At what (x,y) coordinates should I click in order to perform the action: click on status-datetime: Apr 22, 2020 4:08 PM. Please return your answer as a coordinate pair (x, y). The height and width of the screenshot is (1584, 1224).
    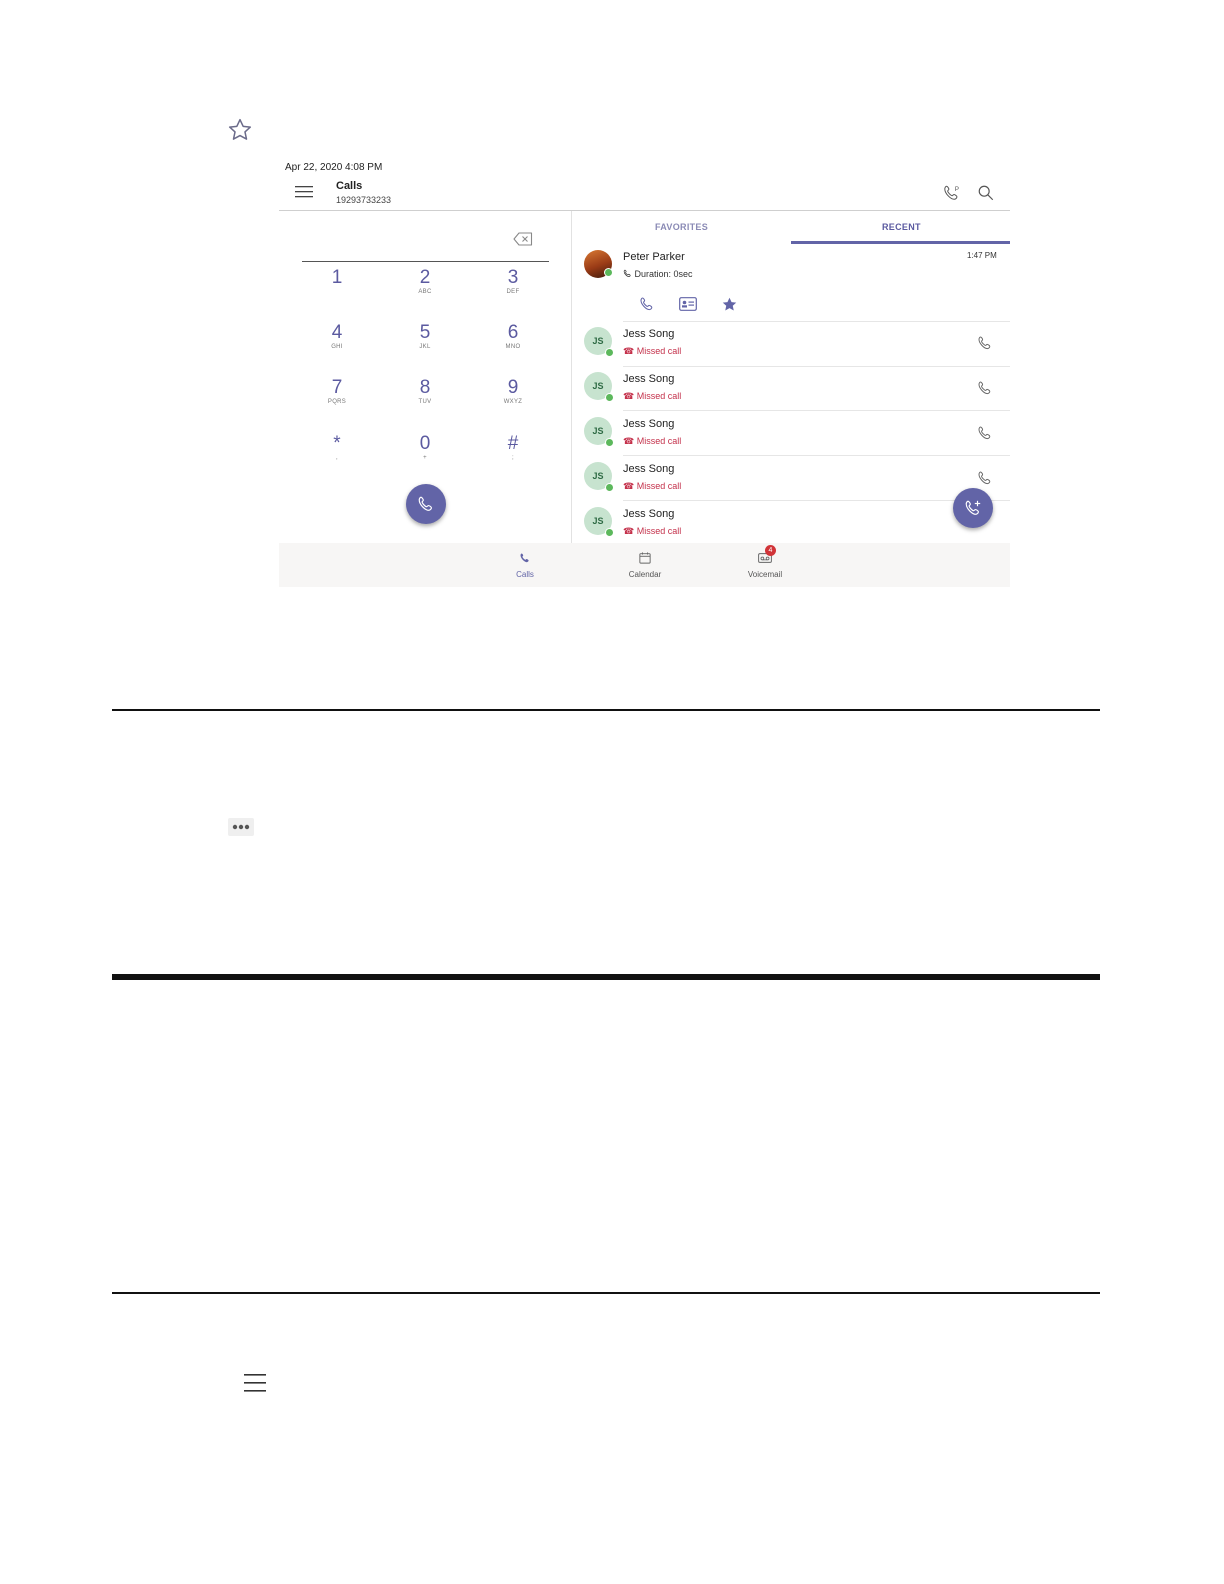
    Looking at the image, I should click on (334, 167).